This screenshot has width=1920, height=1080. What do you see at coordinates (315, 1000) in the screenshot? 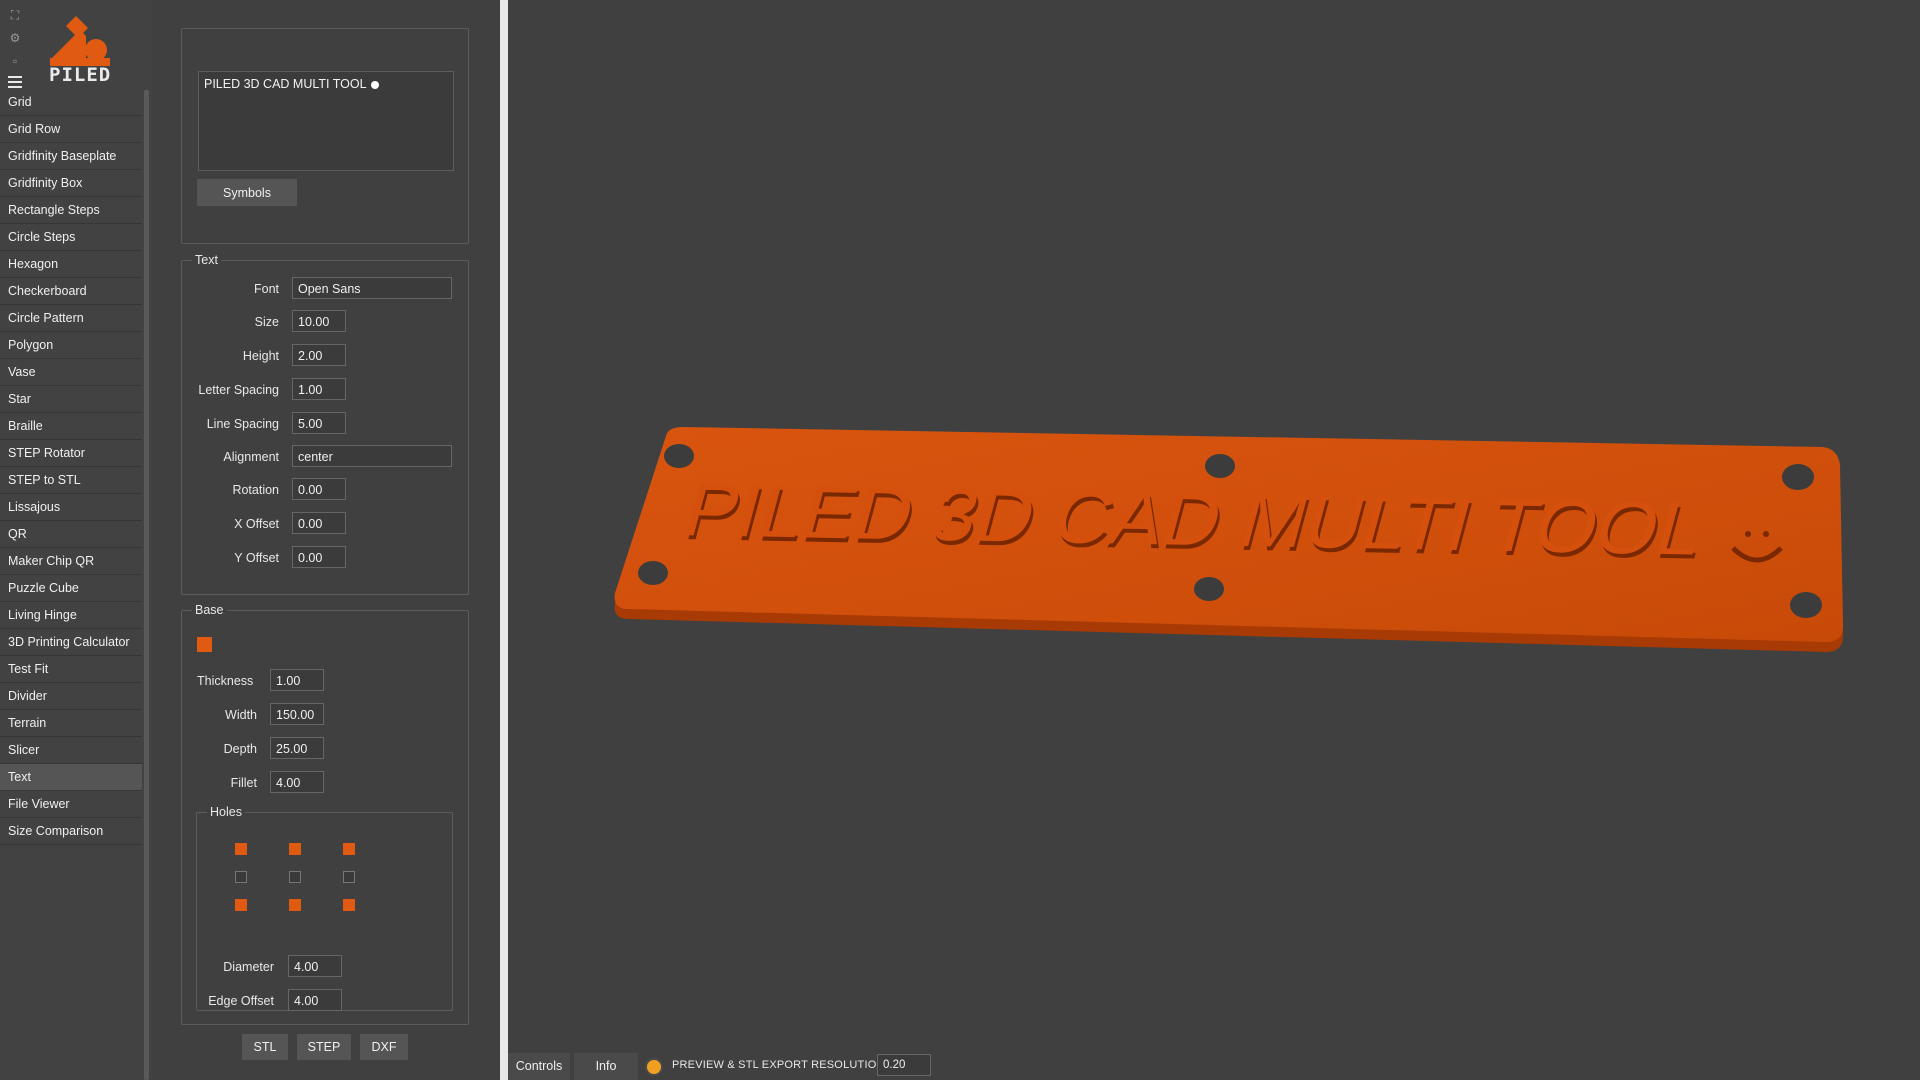
I see `edge-offset-input: 4.00` at bounding box center [315, 1000].